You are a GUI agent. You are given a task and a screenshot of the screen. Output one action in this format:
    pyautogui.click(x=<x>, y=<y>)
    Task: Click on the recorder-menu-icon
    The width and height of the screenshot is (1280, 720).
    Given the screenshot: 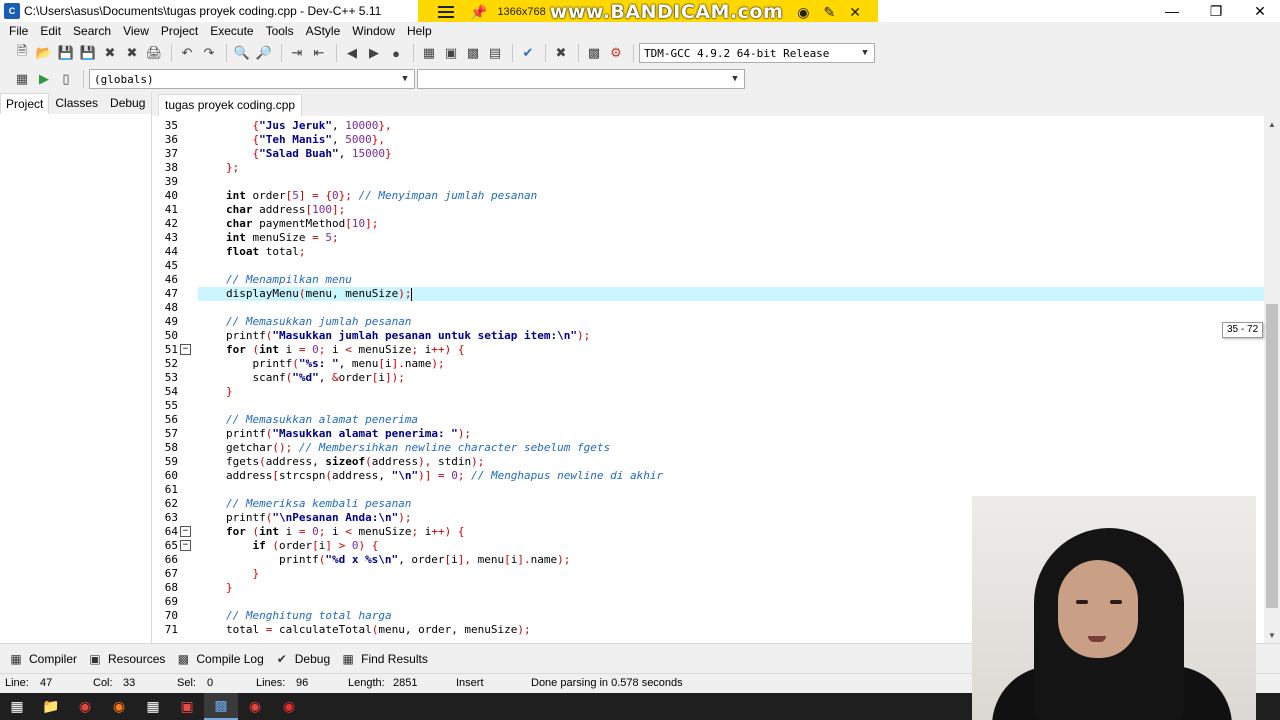 What is the action you would take?
    pyautogui.click(x=446, y=12)
    